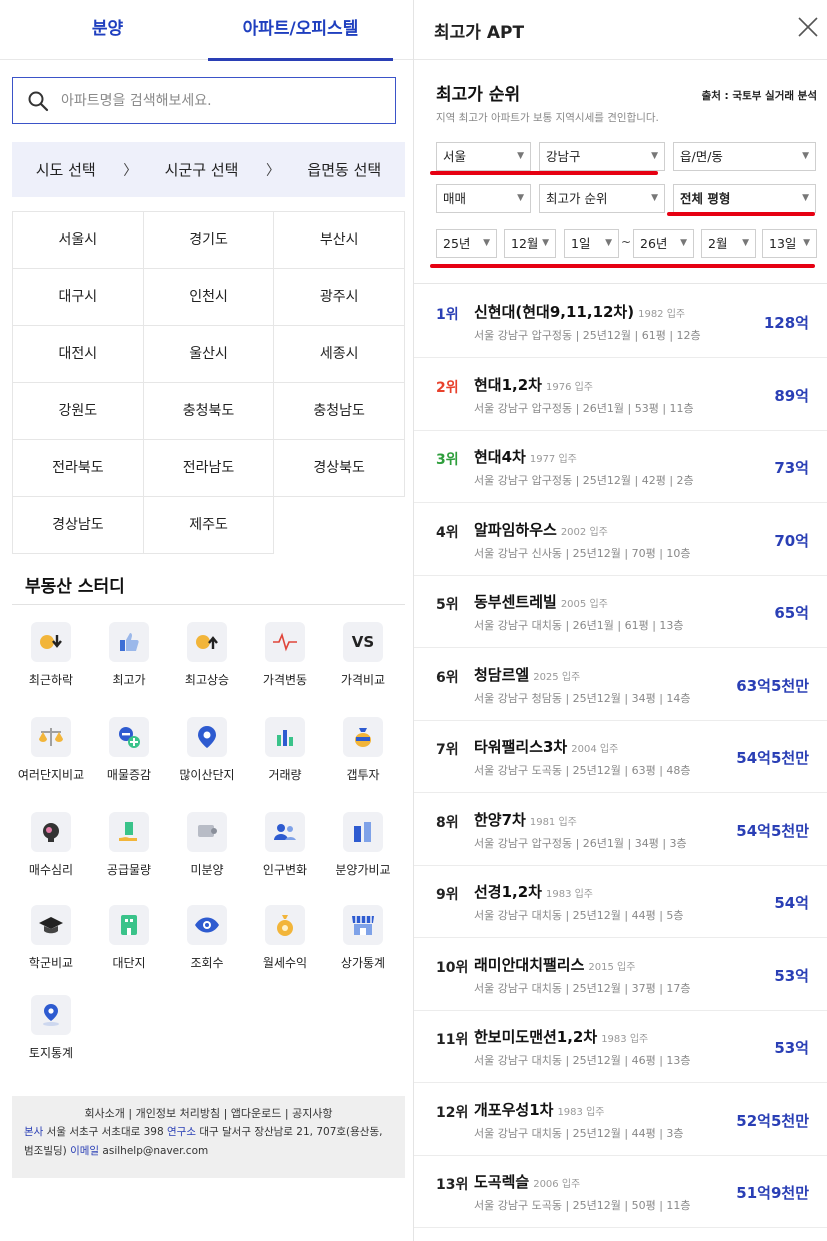 The height and width of the screenshot is (1241, 827). Describe the element at coordinates (285, 655) in the screenshot. I see `tool-price-change: 가격변동` at that location.